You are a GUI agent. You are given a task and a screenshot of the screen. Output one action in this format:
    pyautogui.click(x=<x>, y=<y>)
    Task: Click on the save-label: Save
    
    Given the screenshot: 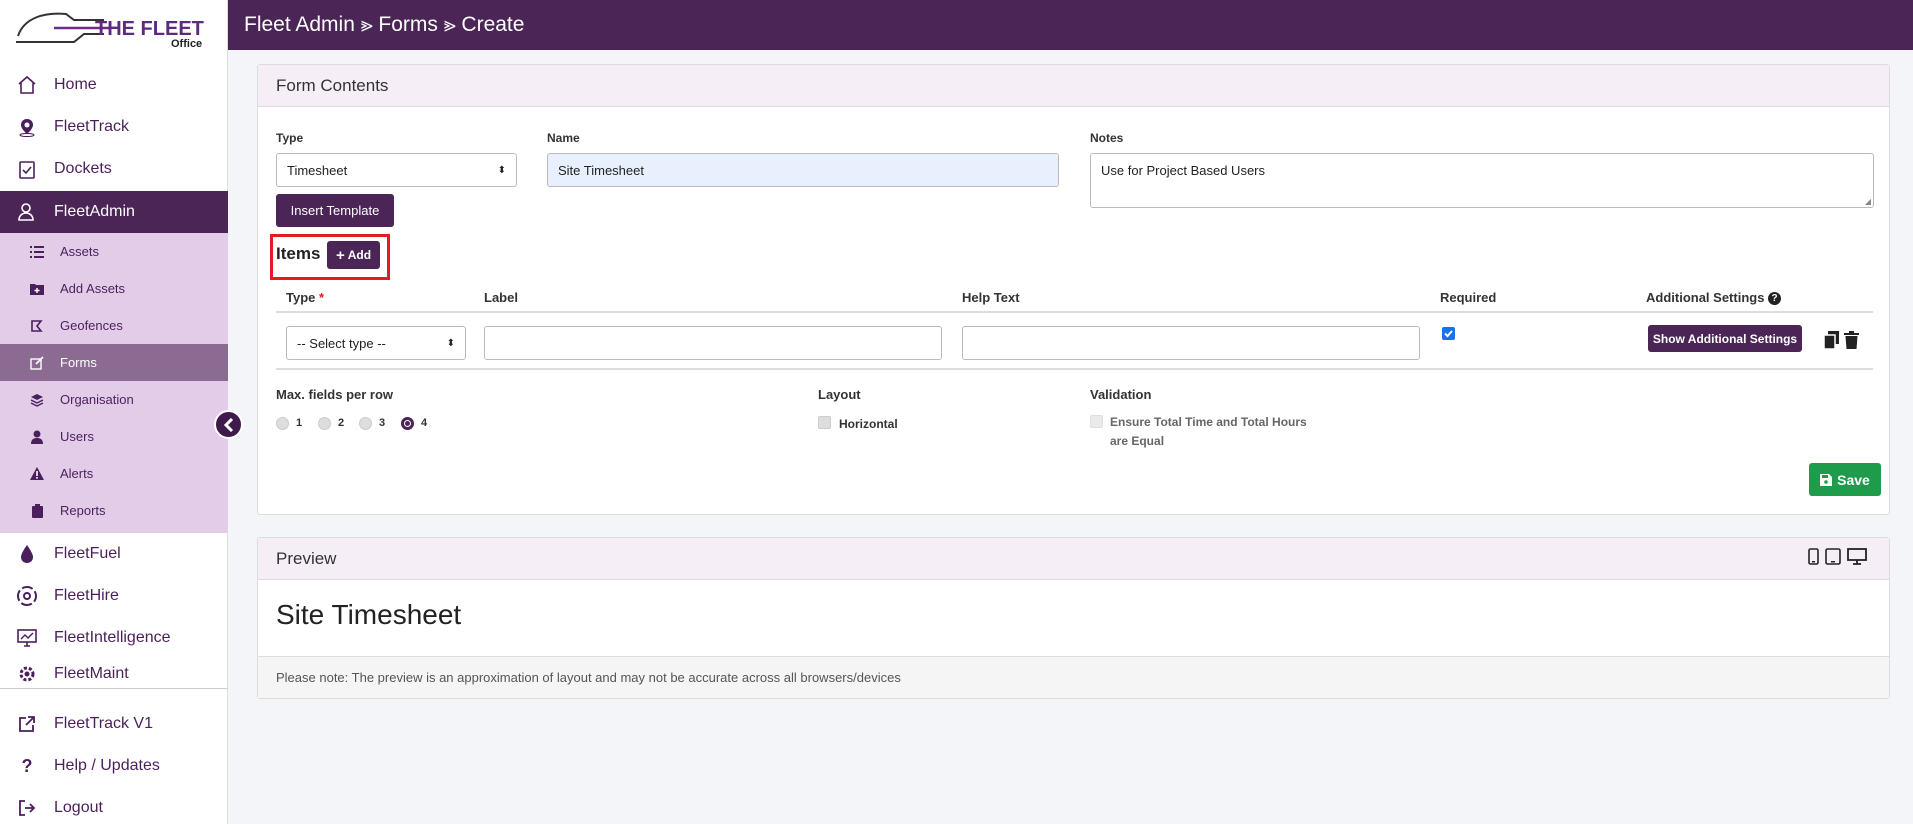 What is the action you would take?
    pyautogui.click(x=1853, y=479)
    